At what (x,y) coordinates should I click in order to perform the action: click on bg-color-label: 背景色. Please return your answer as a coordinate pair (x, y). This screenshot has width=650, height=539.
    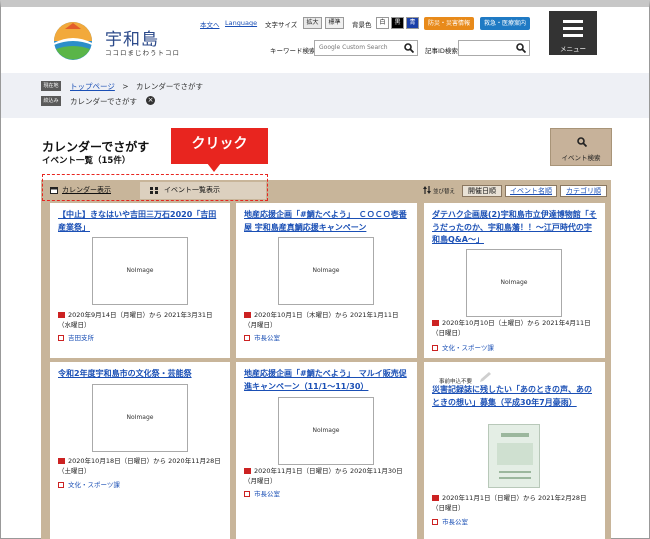
    Looking at the image, I should click on (362, 25).